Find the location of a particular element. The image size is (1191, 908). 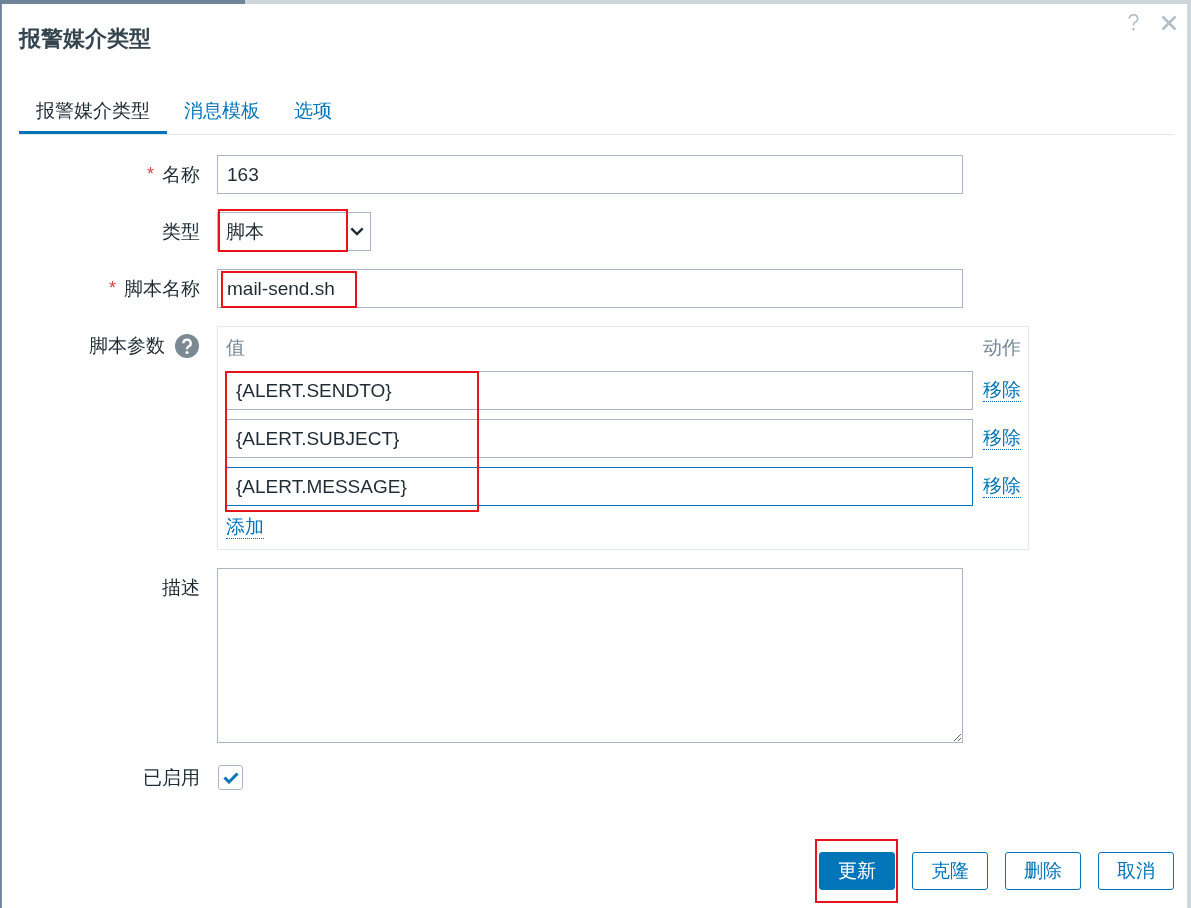

enabled-checkbox is located at coordinates (230, 777).